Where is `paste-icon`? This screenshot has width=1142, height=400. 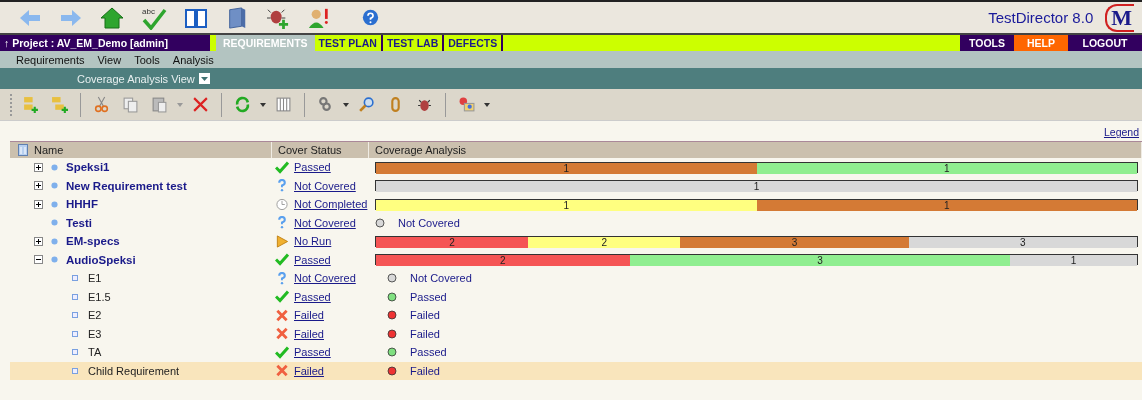 paste-icon is located at coordinates (159, 104).